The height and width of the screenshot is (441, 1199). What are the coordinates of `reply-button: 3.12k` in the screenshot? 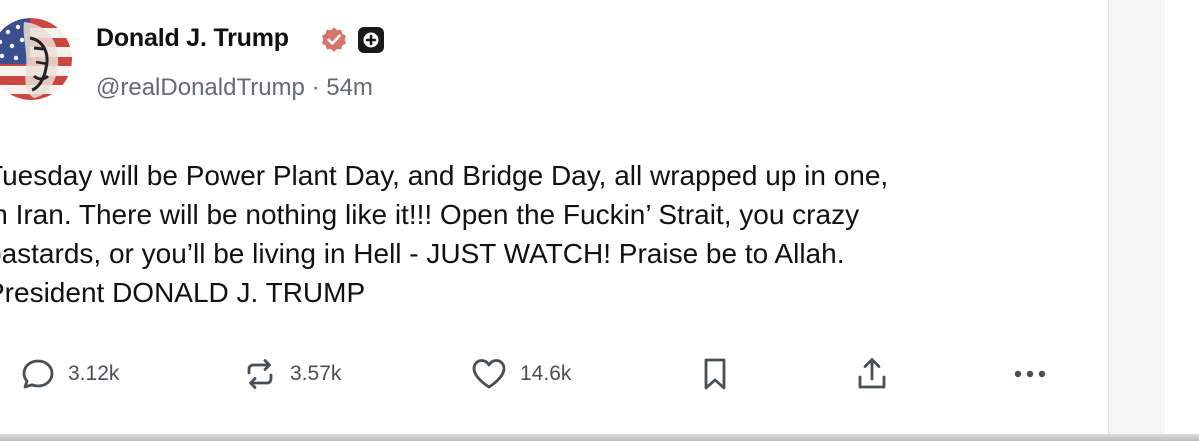 It's located at (69, 374).